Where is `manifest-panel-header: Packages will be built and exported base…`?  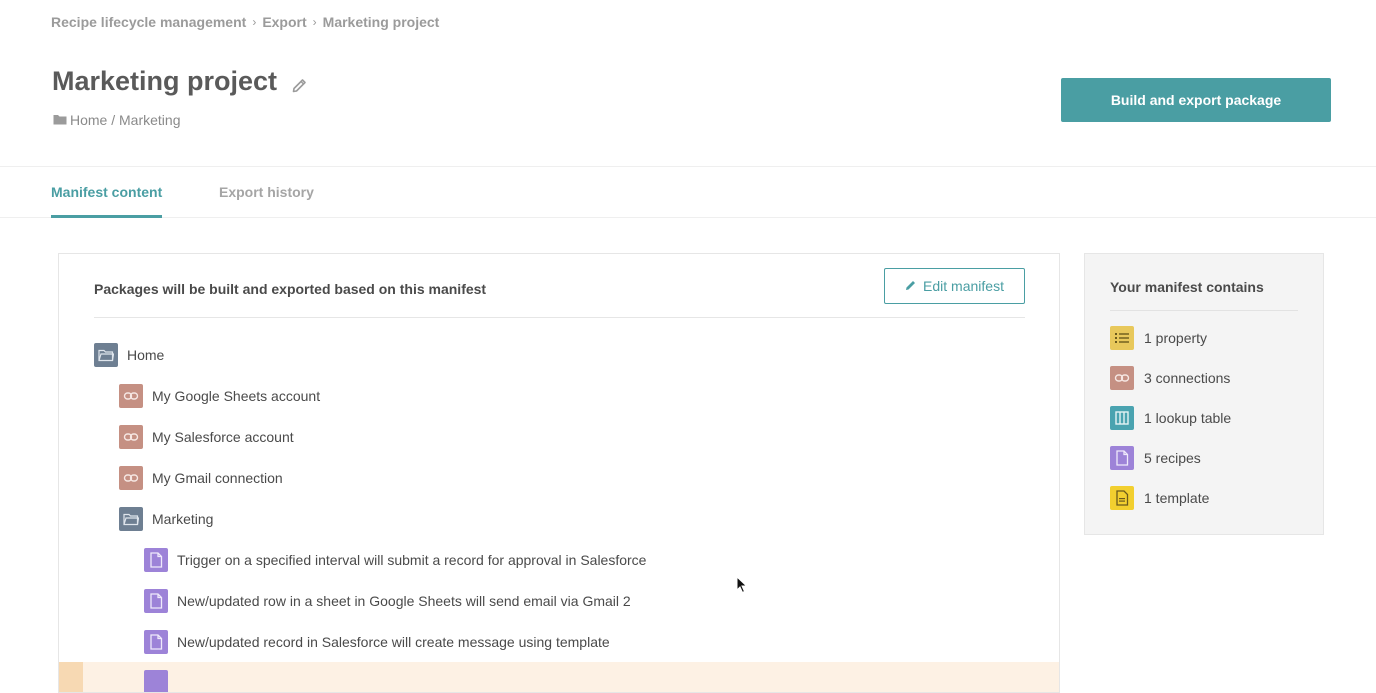
manifest-panel-header: Packages will be built and exported base… is located at coordinates (559, 286).